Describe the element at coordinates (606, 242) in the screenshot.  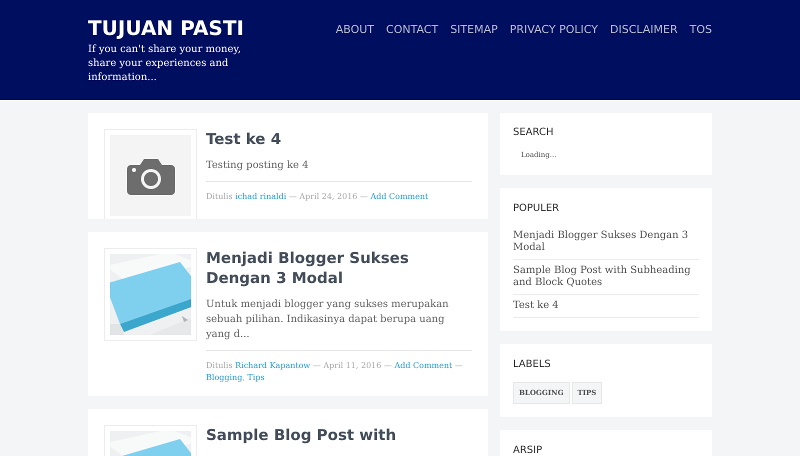
I see `popular-post-link: Menjadi Blogger Sukses Dengan 3 Modal` at that location.